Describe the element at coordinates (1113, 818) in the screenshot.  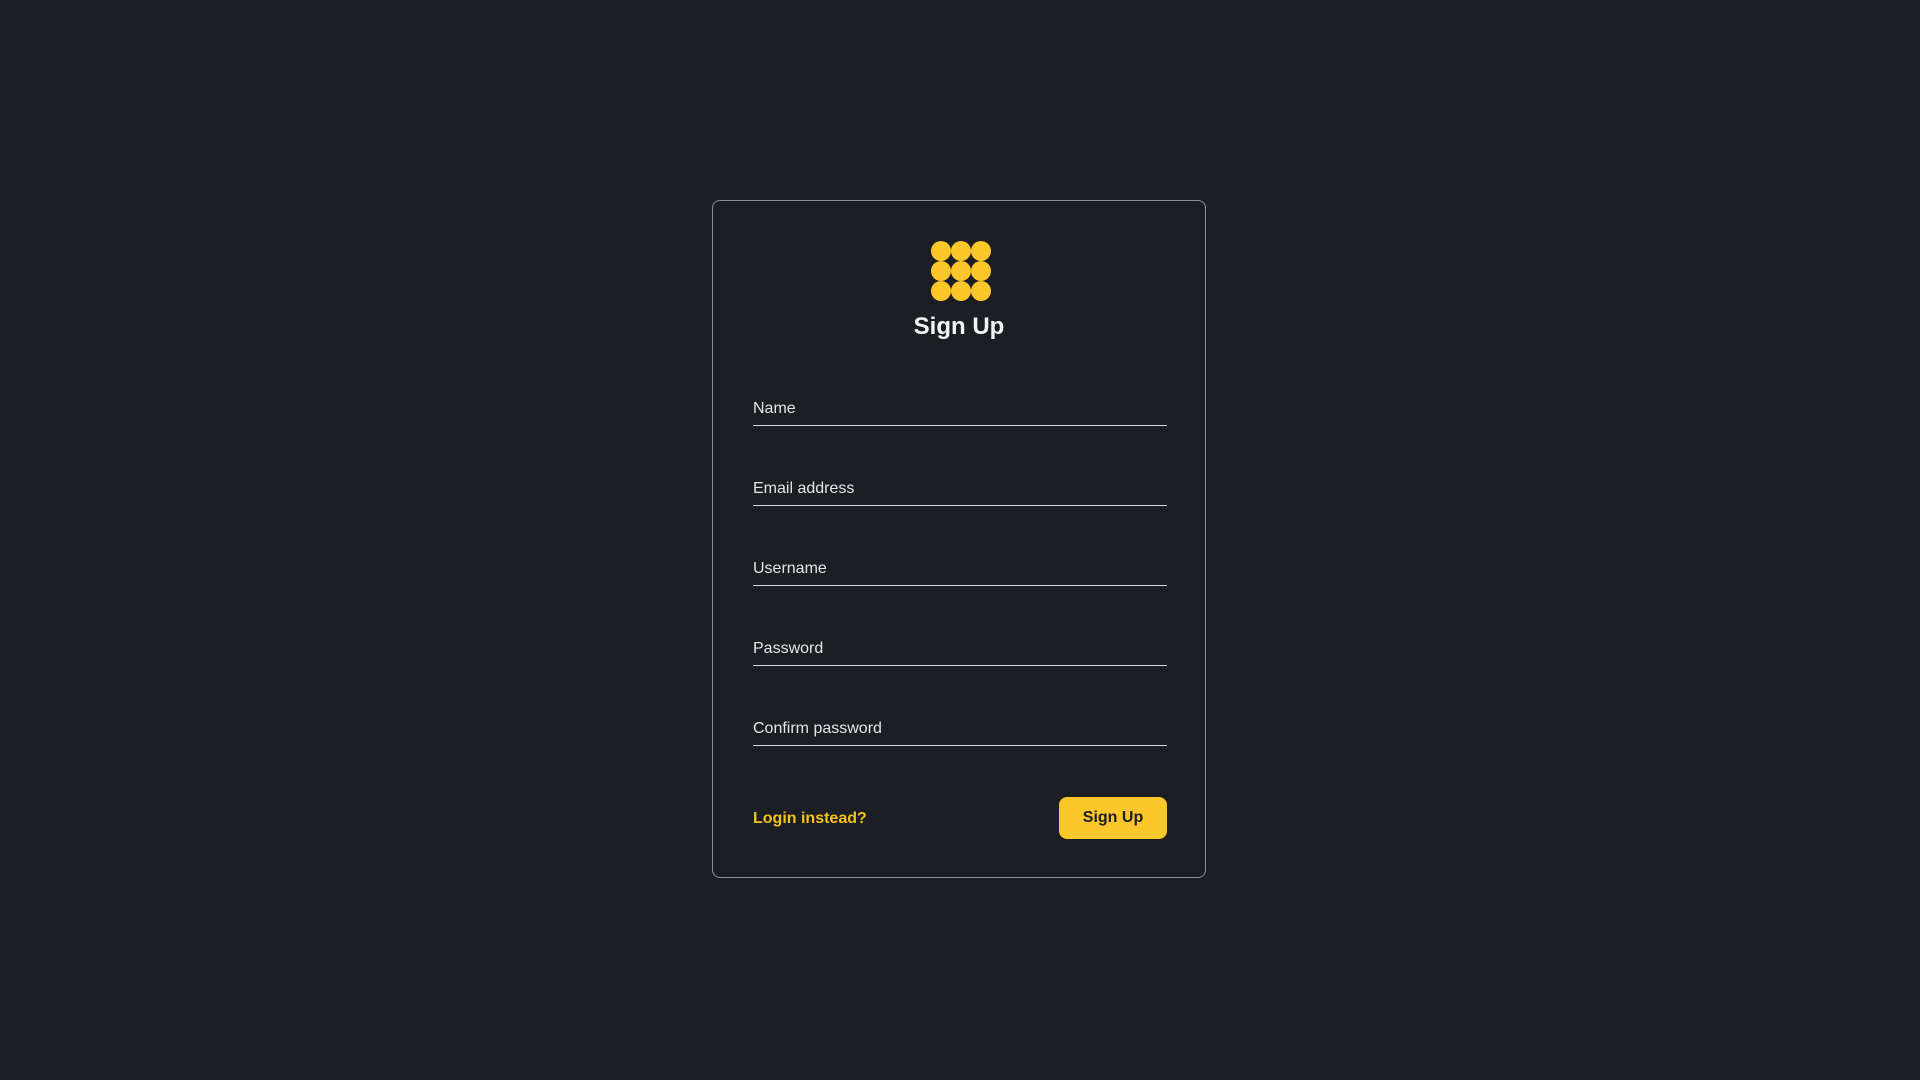
I see `sign-up-button: Sign Up` at that location.